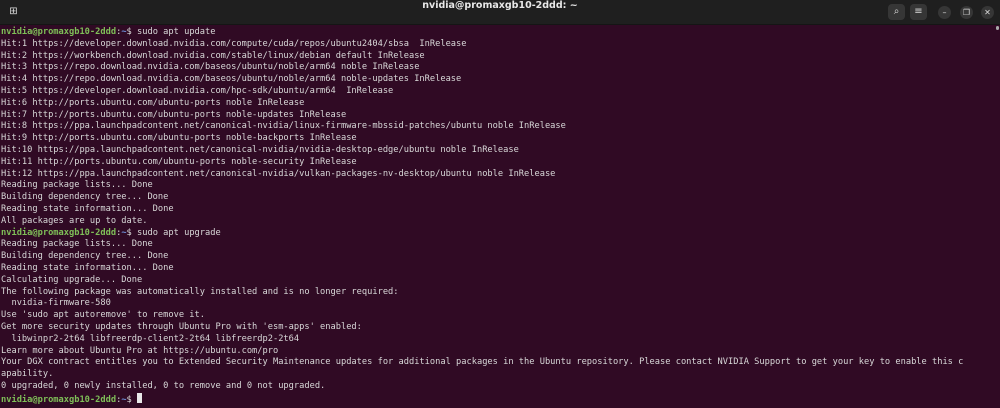  What do you see at coordinates (74, 220) in the screenshot?
I see `output-line: All packages are up to date.` at bounding box center [74, 220].